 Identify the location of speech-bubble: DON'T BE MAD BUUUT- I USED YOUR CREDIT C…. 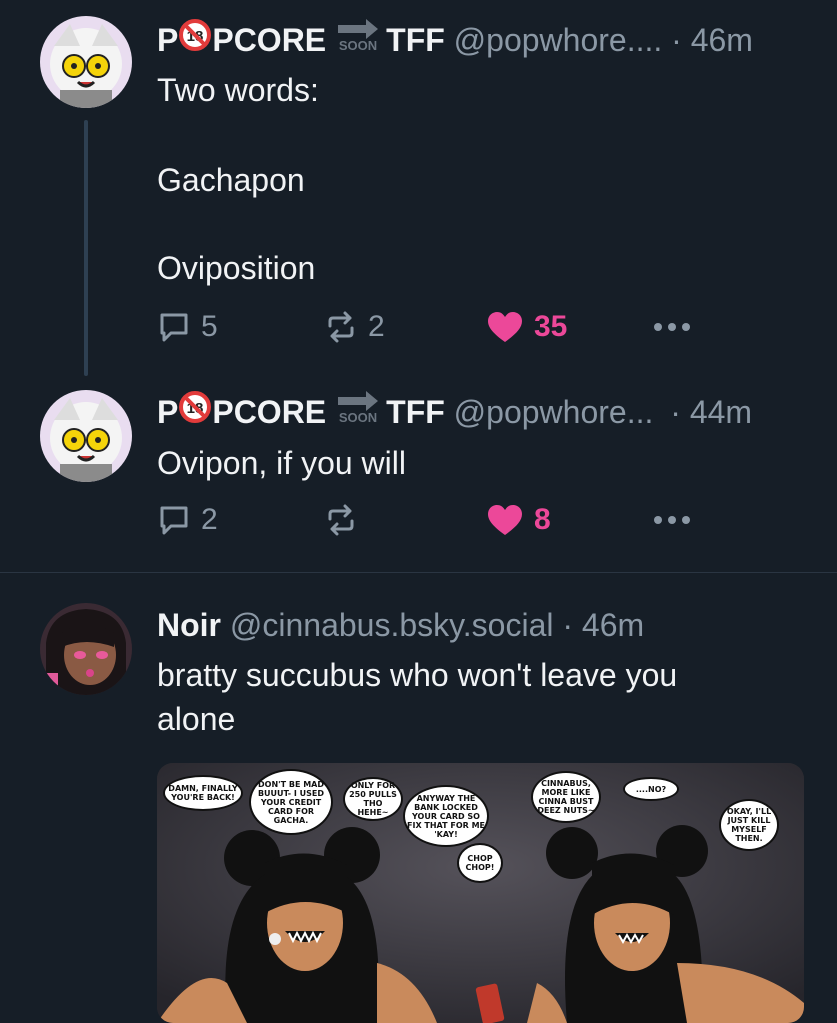
(291, 802).